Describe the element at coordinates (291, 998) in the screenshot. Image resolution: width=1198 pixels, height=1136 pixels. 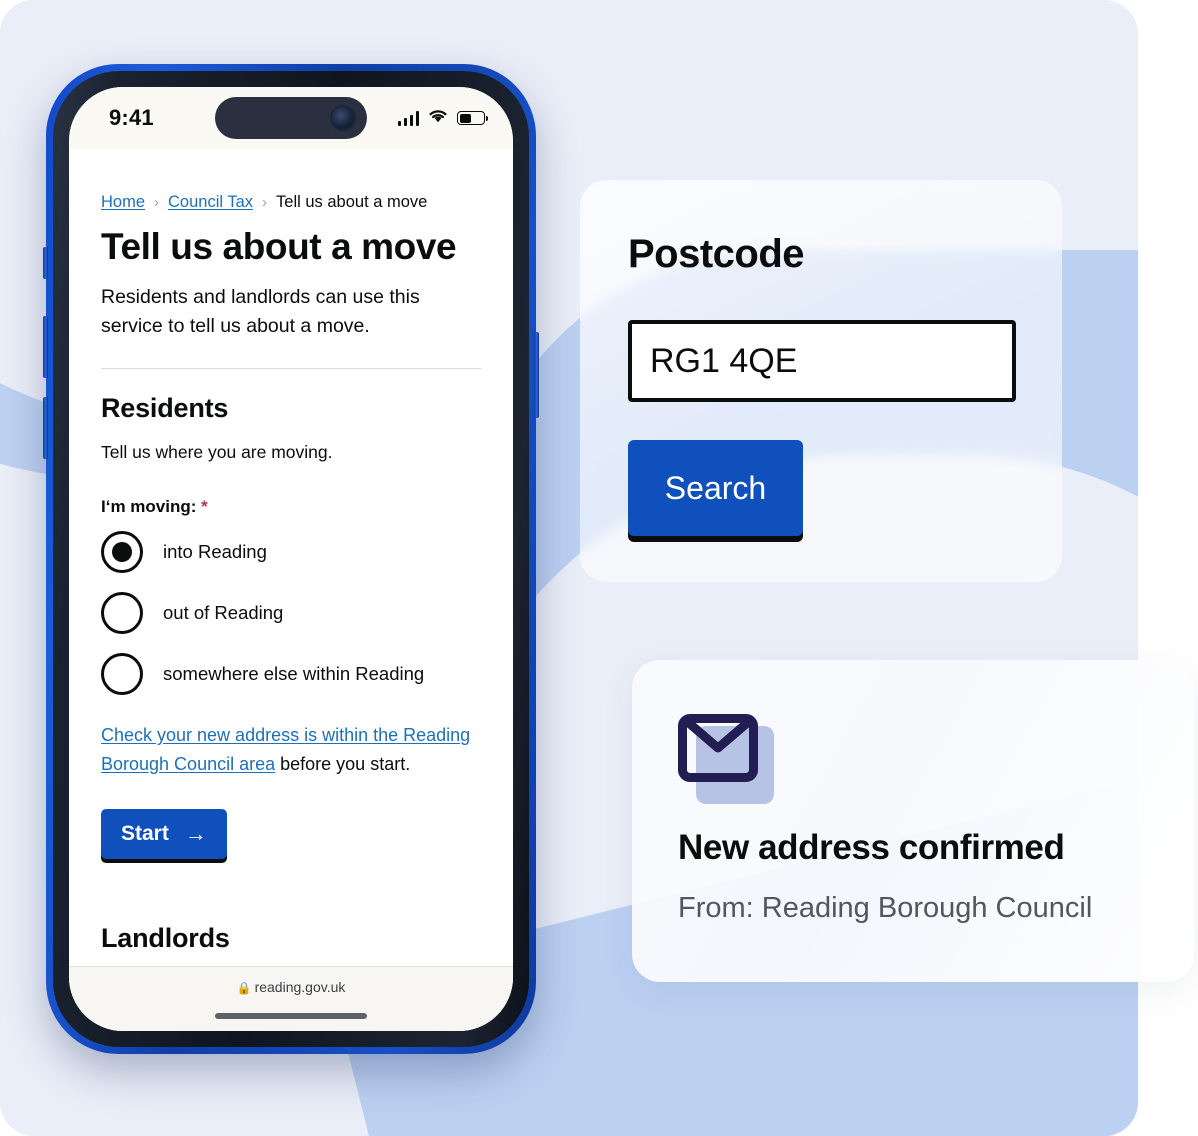
I see `browser-bottom-bar: 🔒 reading.gov.uk` at that location.